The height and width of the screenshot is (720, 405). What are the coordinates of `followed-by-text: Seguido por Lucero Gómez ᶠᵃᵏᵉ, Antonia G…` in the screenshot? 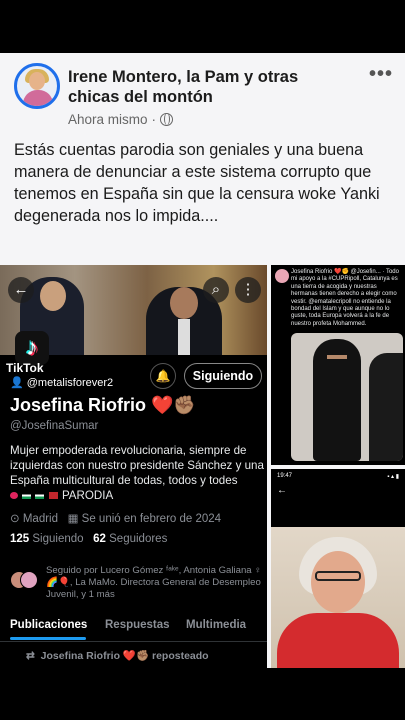 It's located at (154, 582).